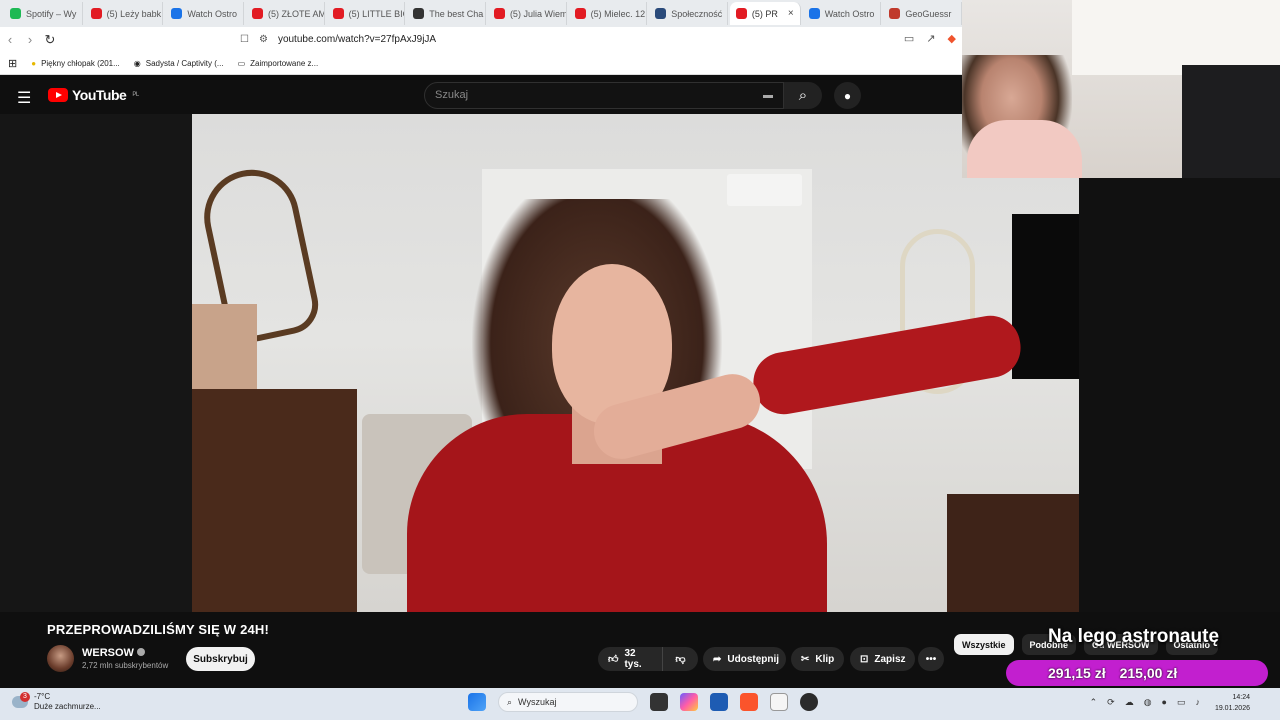  I want to click on player-letterbox-left, so click(96, 363).